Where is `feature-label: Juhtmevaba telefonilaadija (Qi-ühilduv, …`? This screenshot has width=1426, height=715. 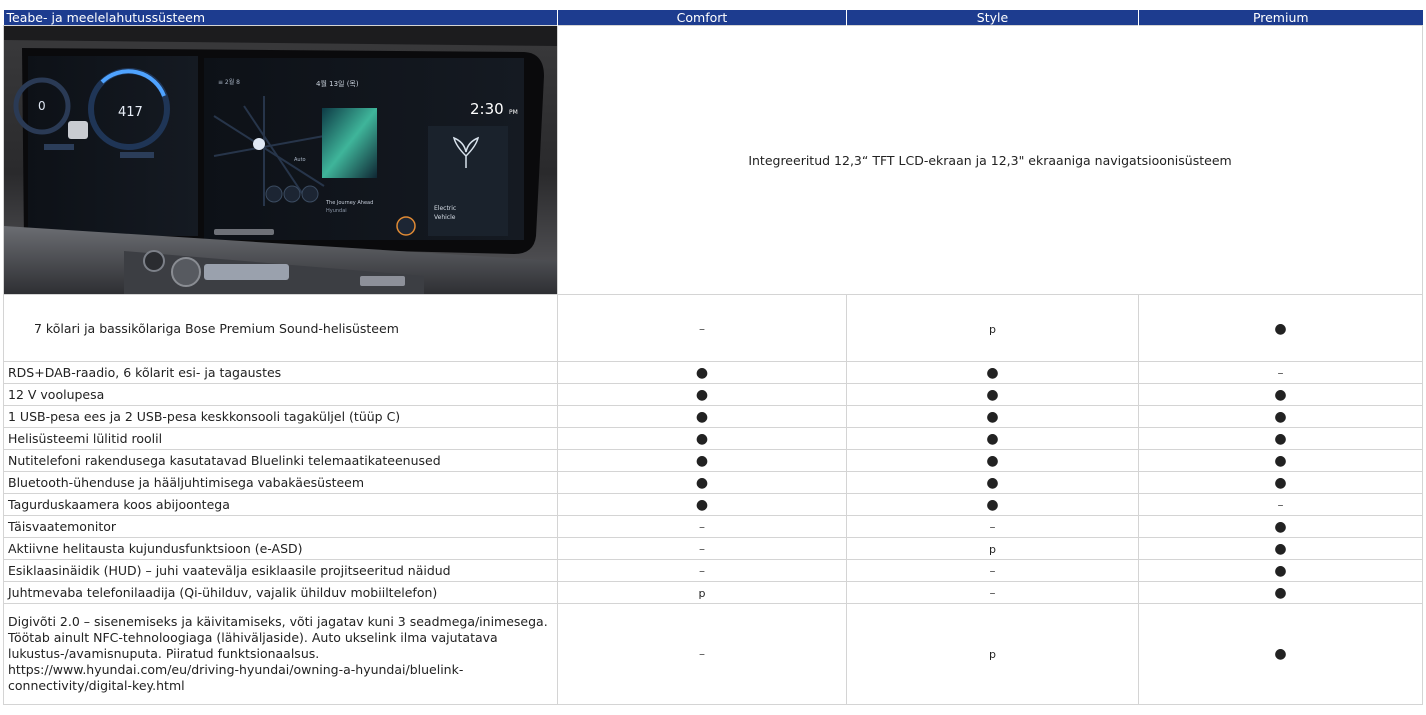
feature-label: Juhtmevaba telefonilaadija (Qi-ühilduv, … is located at coordinates (280, 592).